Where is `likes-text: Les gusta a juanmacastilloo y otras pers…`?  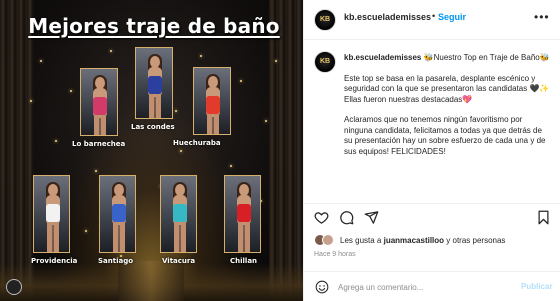 likes-text: Les gusta a juanmacastilloo y otras pers… is located at coordinates (422, 240).